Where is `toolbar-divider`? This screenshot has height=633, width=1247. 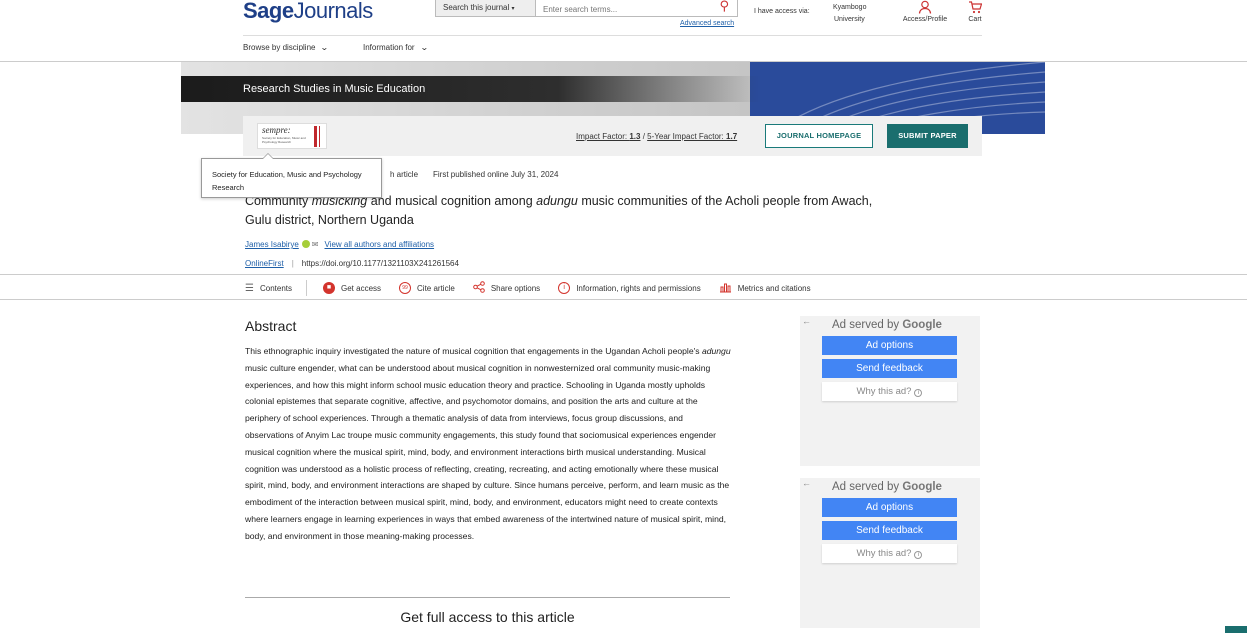 toolbar-divider is located at coordinates (306, 288).